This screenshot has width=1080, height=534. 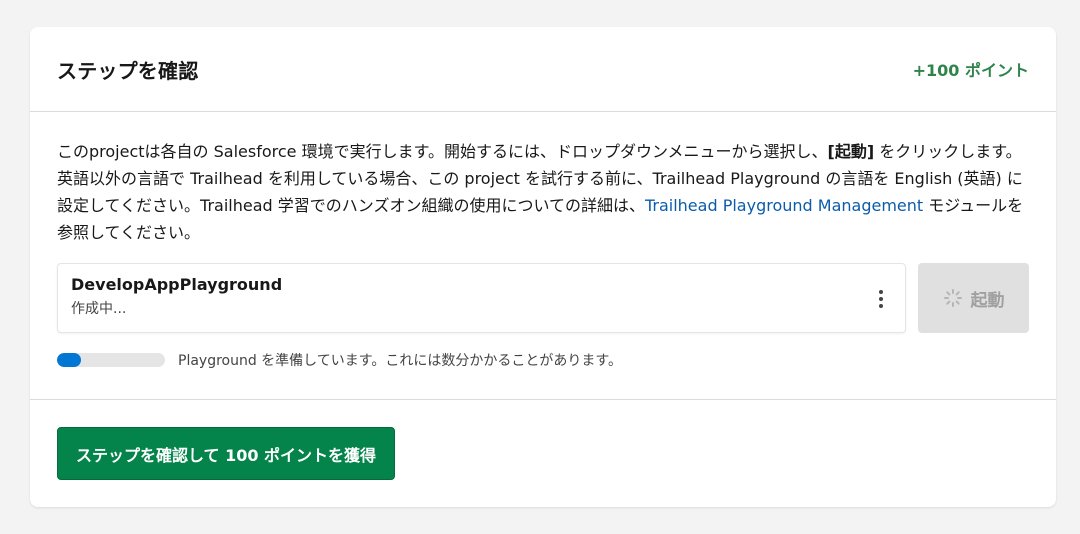 I want to click on progress-row: Playground を準備しています。これには数分かかることがあります。, so click(x=543, y=360).